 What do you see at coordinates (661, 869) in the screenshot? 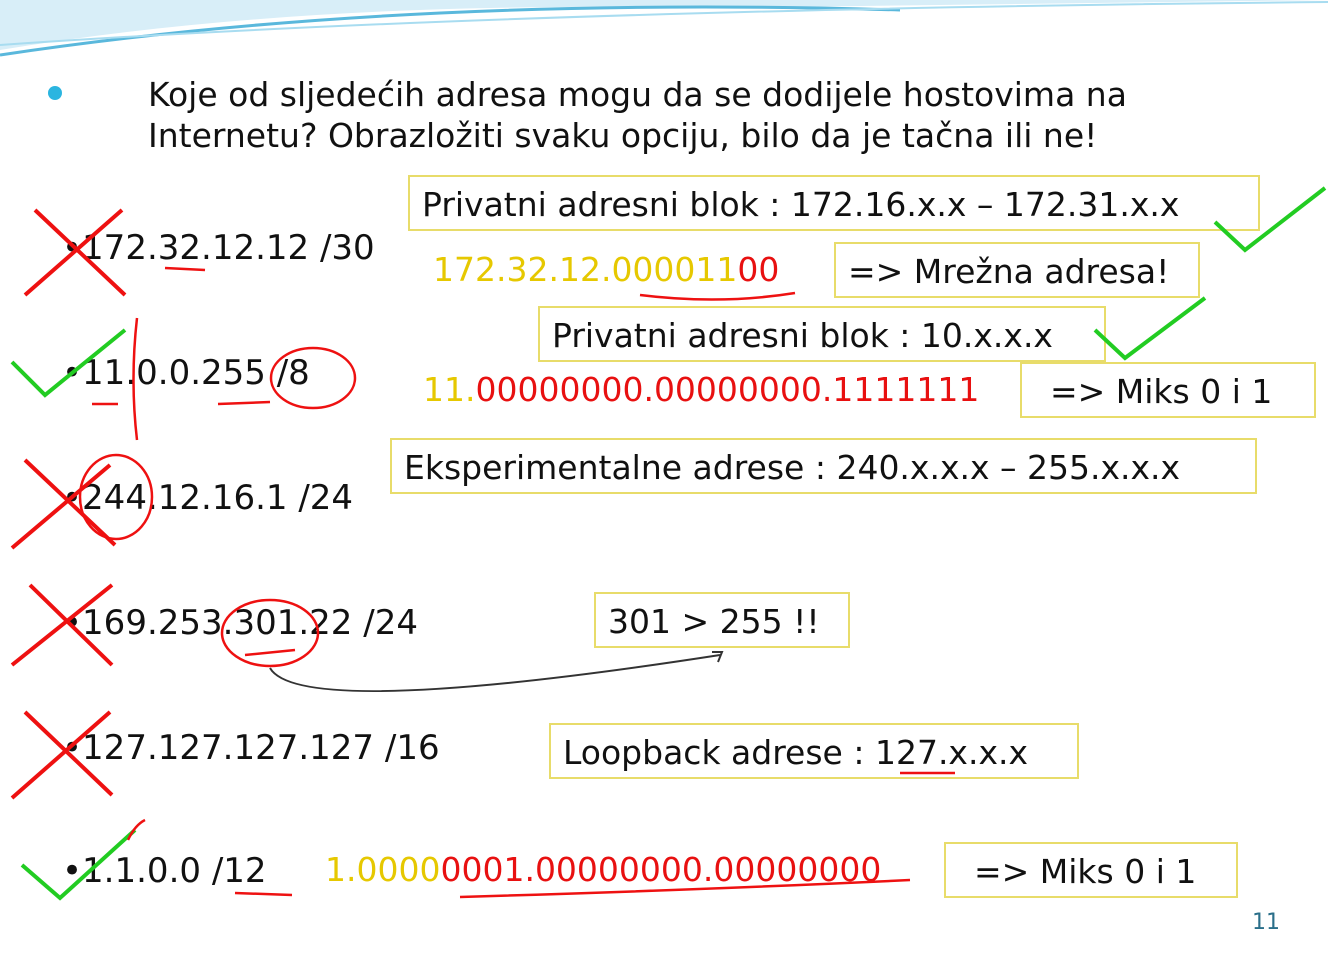
I see `binary-part: 0001.00000000.00000000` at bounding box center [661, 869].